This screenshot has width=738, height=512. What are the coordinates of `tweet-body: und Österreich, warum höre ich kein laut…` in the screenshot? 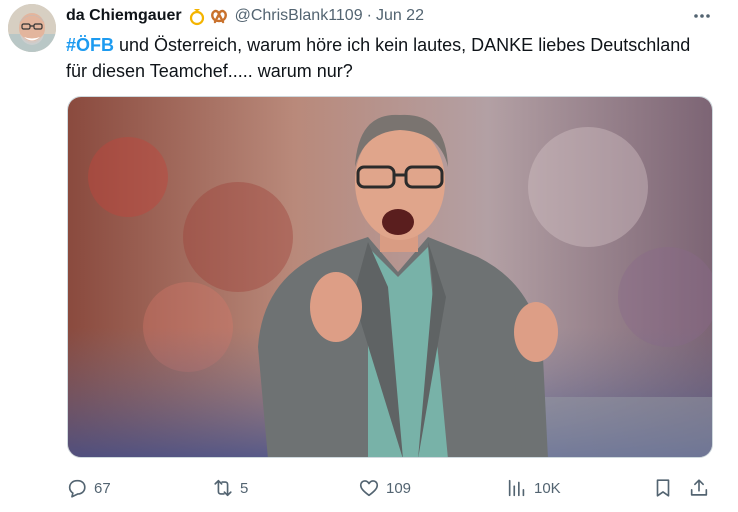 It's located at (378, 58).